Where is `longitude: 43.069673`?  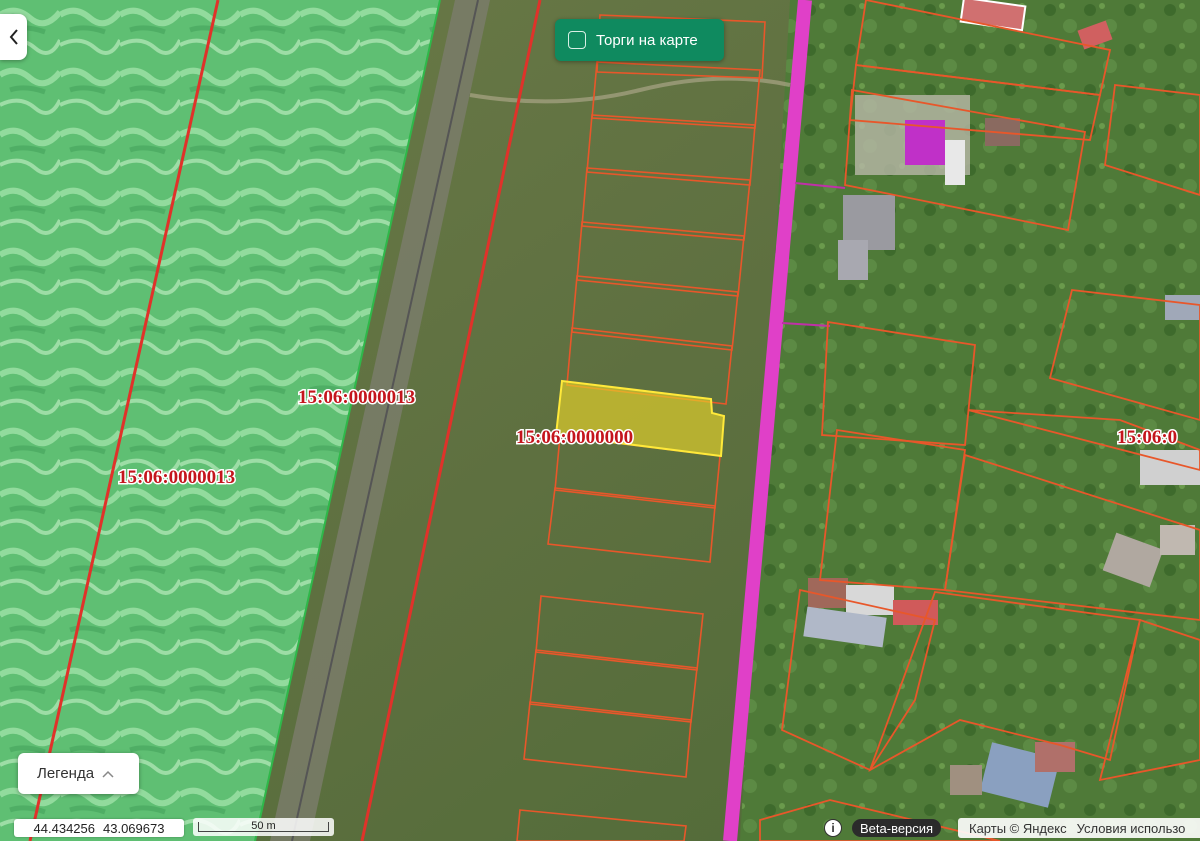
longitude: 43.069673 is located at coordinates (134, 828).